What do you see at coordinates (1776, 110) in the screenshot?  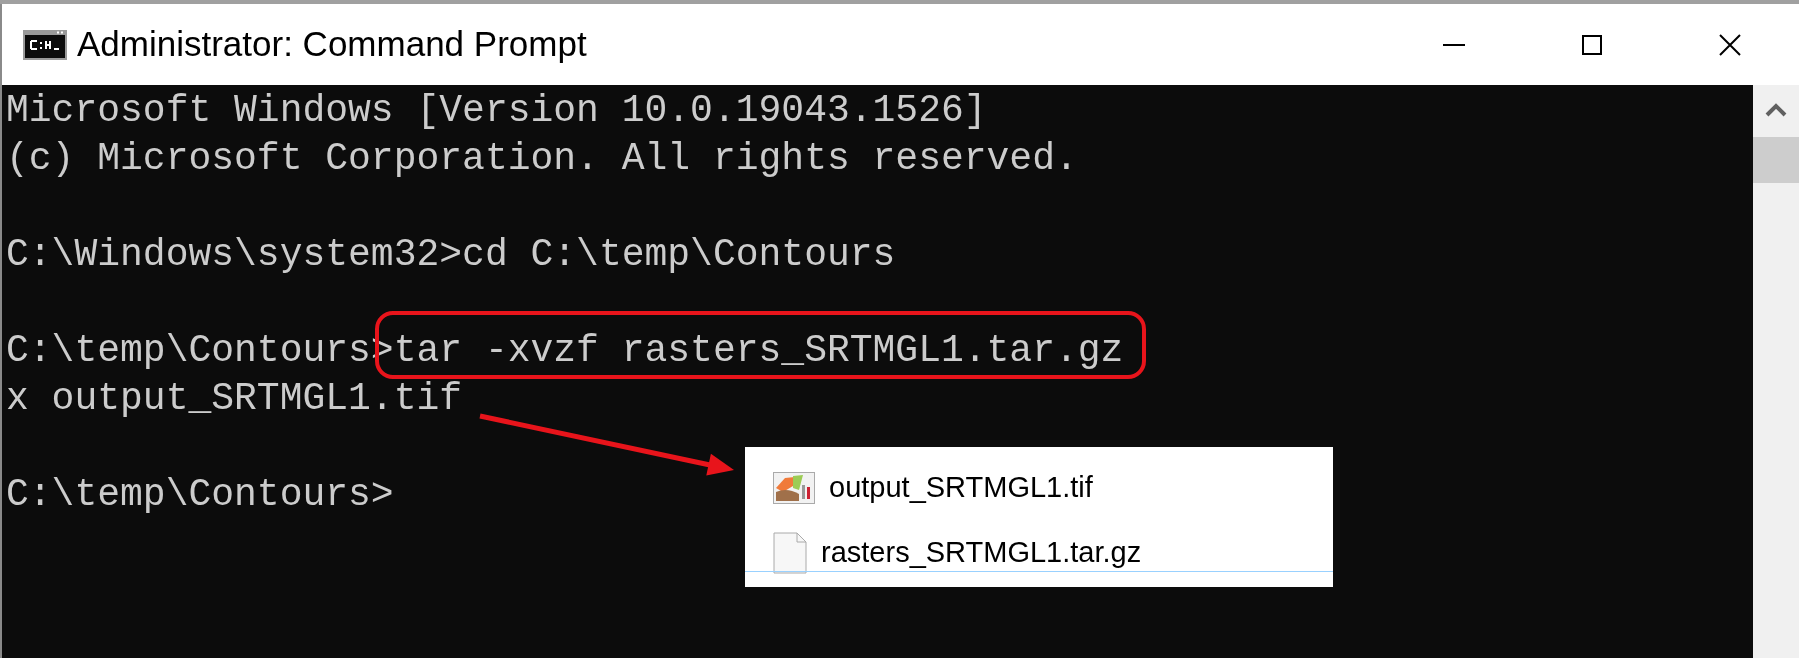 I see `scroll-up-icon` at bounding box center [1776, 110].